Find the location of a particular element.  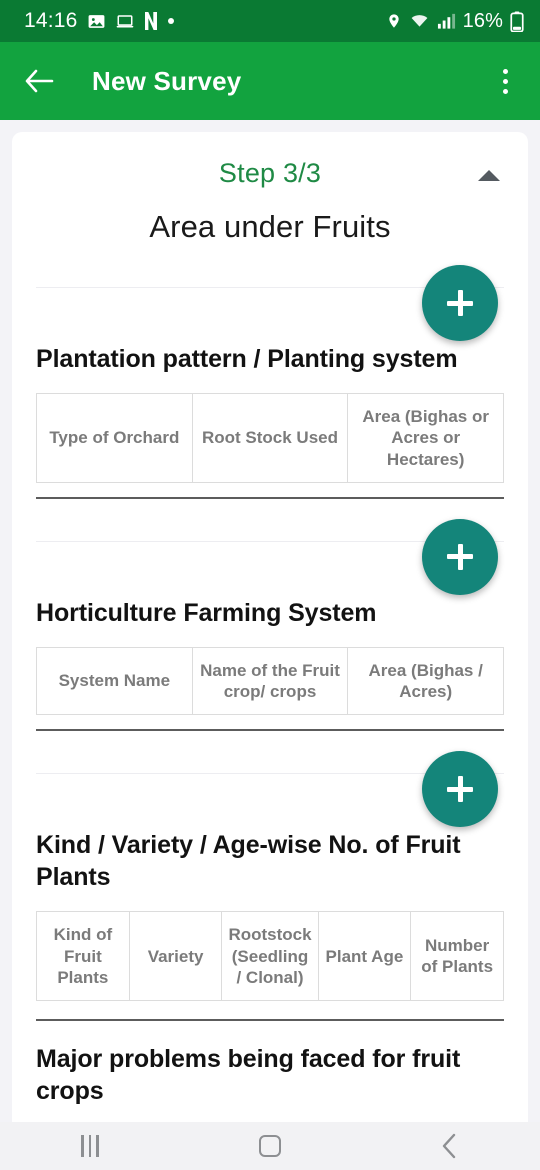

column-header: Number of Plants is located at coordinates (457, 956).